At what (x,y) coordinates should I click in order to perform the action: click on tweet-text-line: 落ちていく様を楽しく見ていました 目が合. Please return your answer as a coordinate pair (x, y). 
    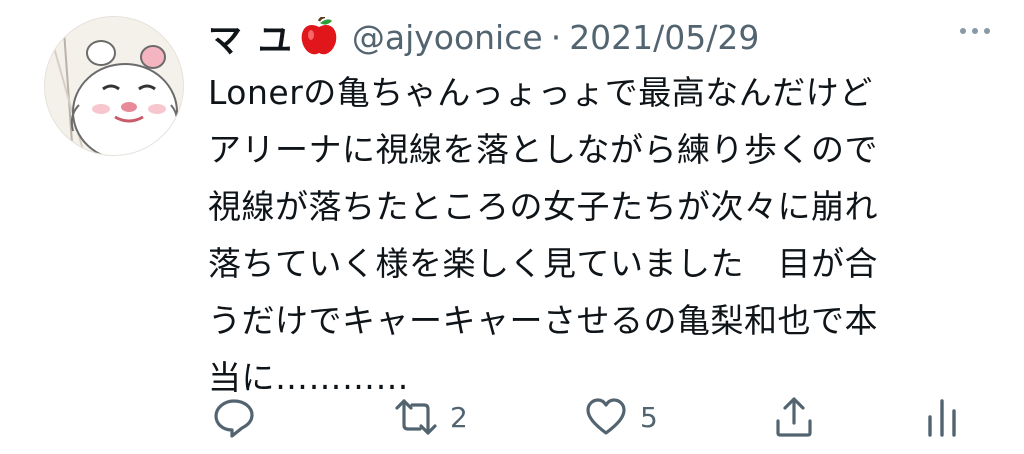
    Looking at the image, I should click on (543, 263).